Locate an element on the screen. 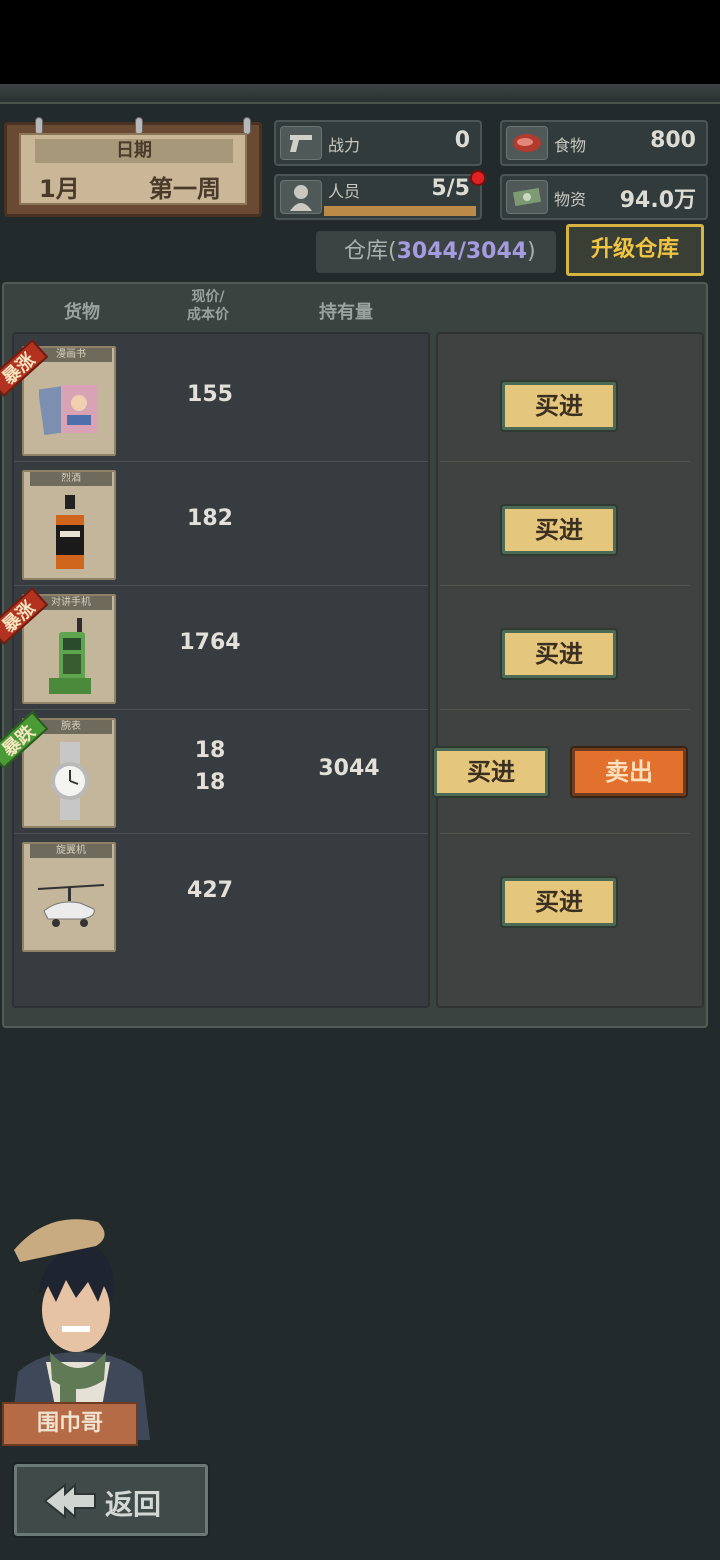  stat-supplies-value: 94.0万 is located at coordinates (657, 200).